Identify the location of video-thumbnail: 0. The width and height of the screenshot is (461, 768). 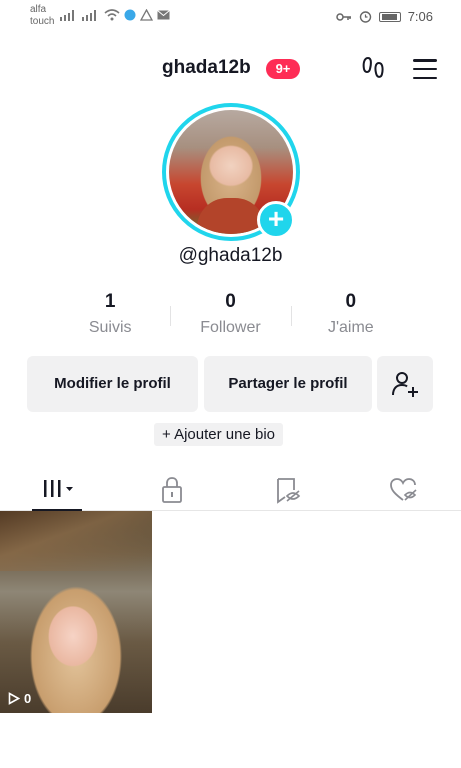
(76, 612).